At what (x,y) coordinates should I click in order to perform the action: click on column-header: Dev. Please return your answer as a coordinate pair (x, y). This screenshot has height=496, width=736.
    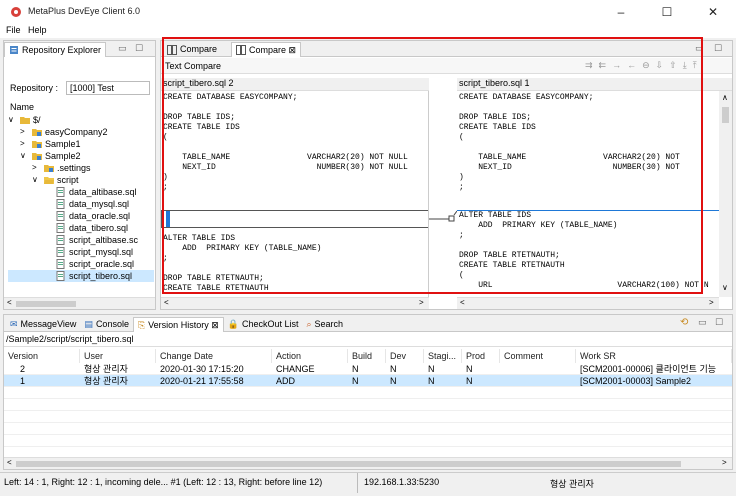
    Looking at the image, I should click on (405, 356).